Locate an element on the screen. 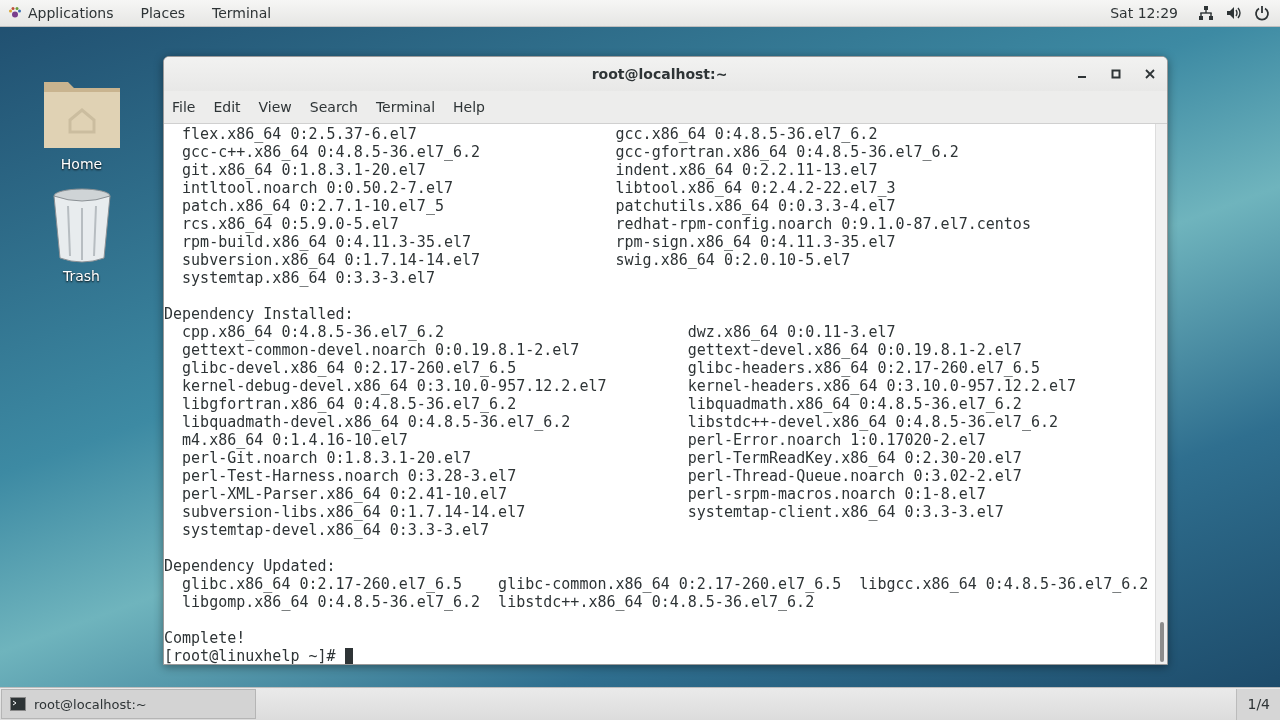 This screenshot has width=1280, height=720. top-menu: Terminal is located at coordinates (248, 13).